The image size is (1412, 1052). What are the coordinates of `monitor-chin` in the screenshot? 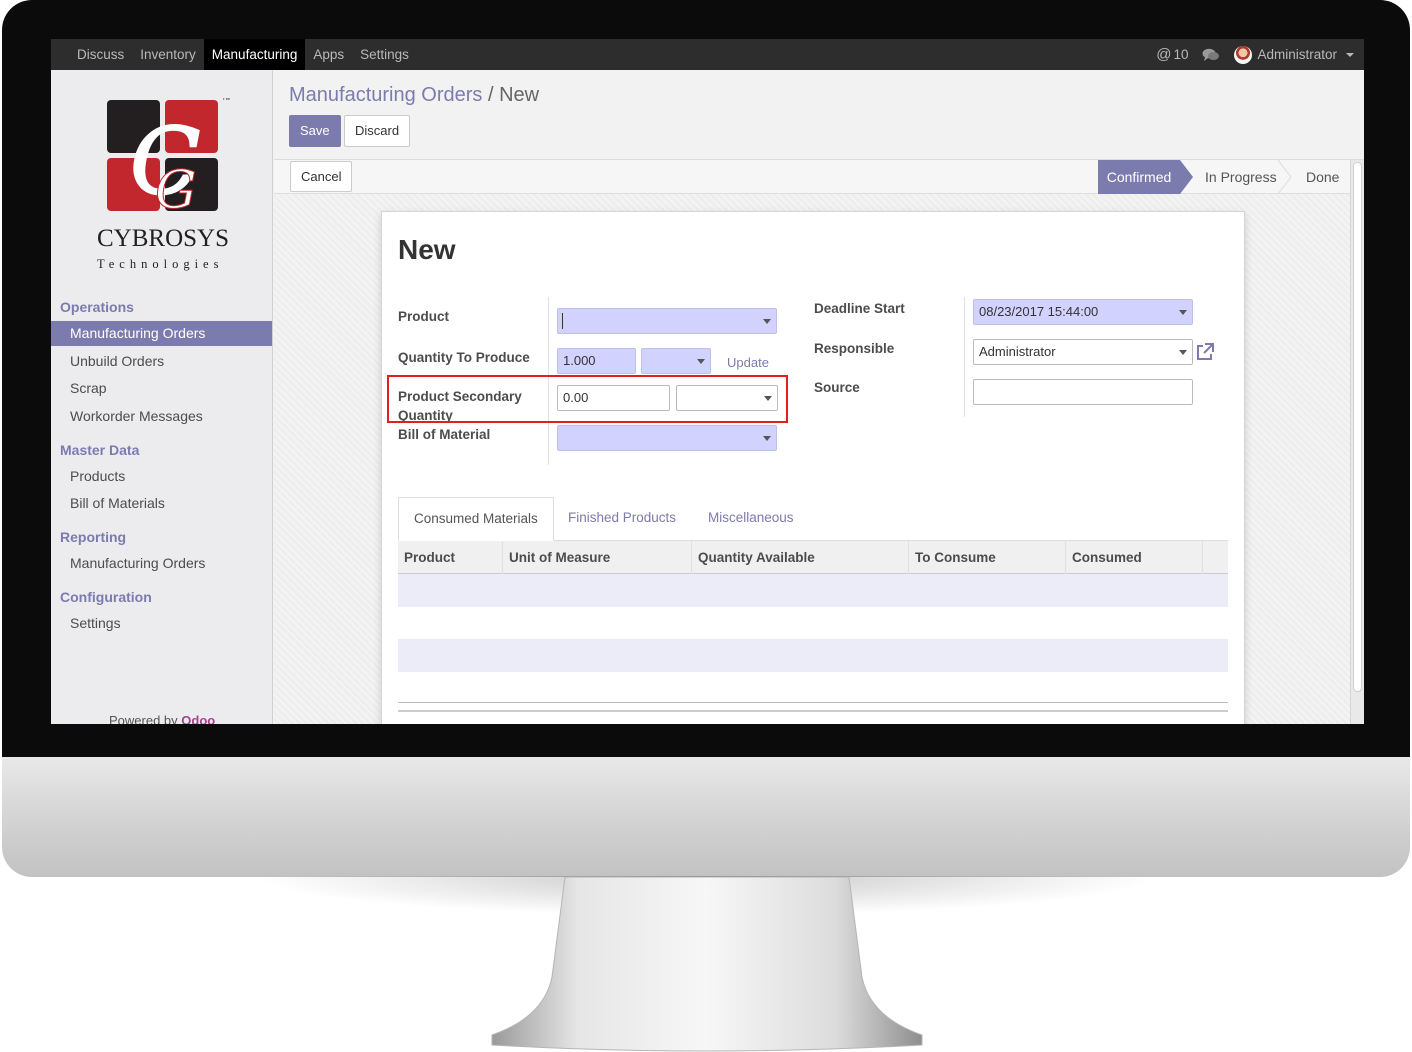 It's located at (706, 817).